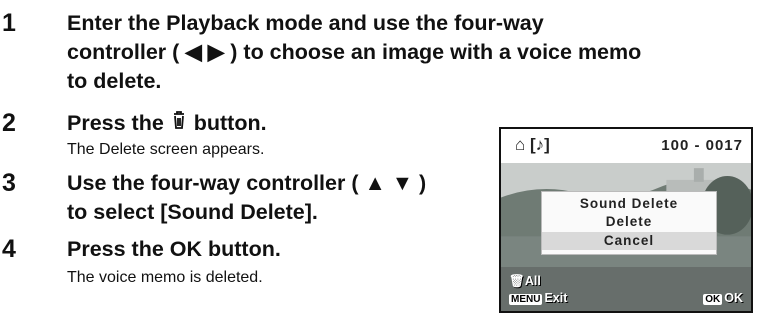  I want to click on step-2-title: Press the button., so click(167, 123).